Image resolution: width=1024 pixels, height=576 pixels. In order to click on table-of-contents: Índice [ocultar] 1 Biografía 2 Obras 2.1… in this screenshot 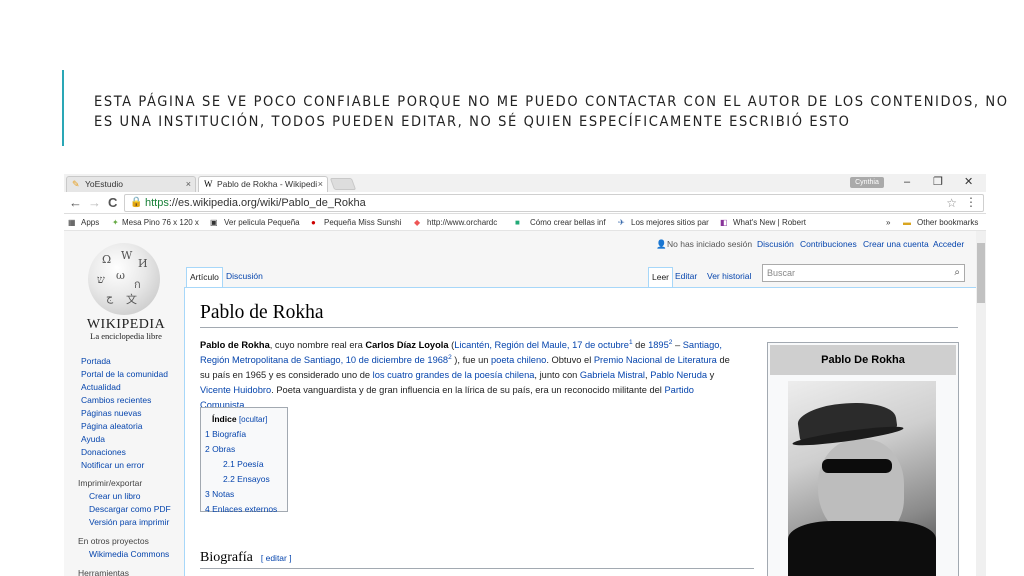, I will do `click(244, 461)`.